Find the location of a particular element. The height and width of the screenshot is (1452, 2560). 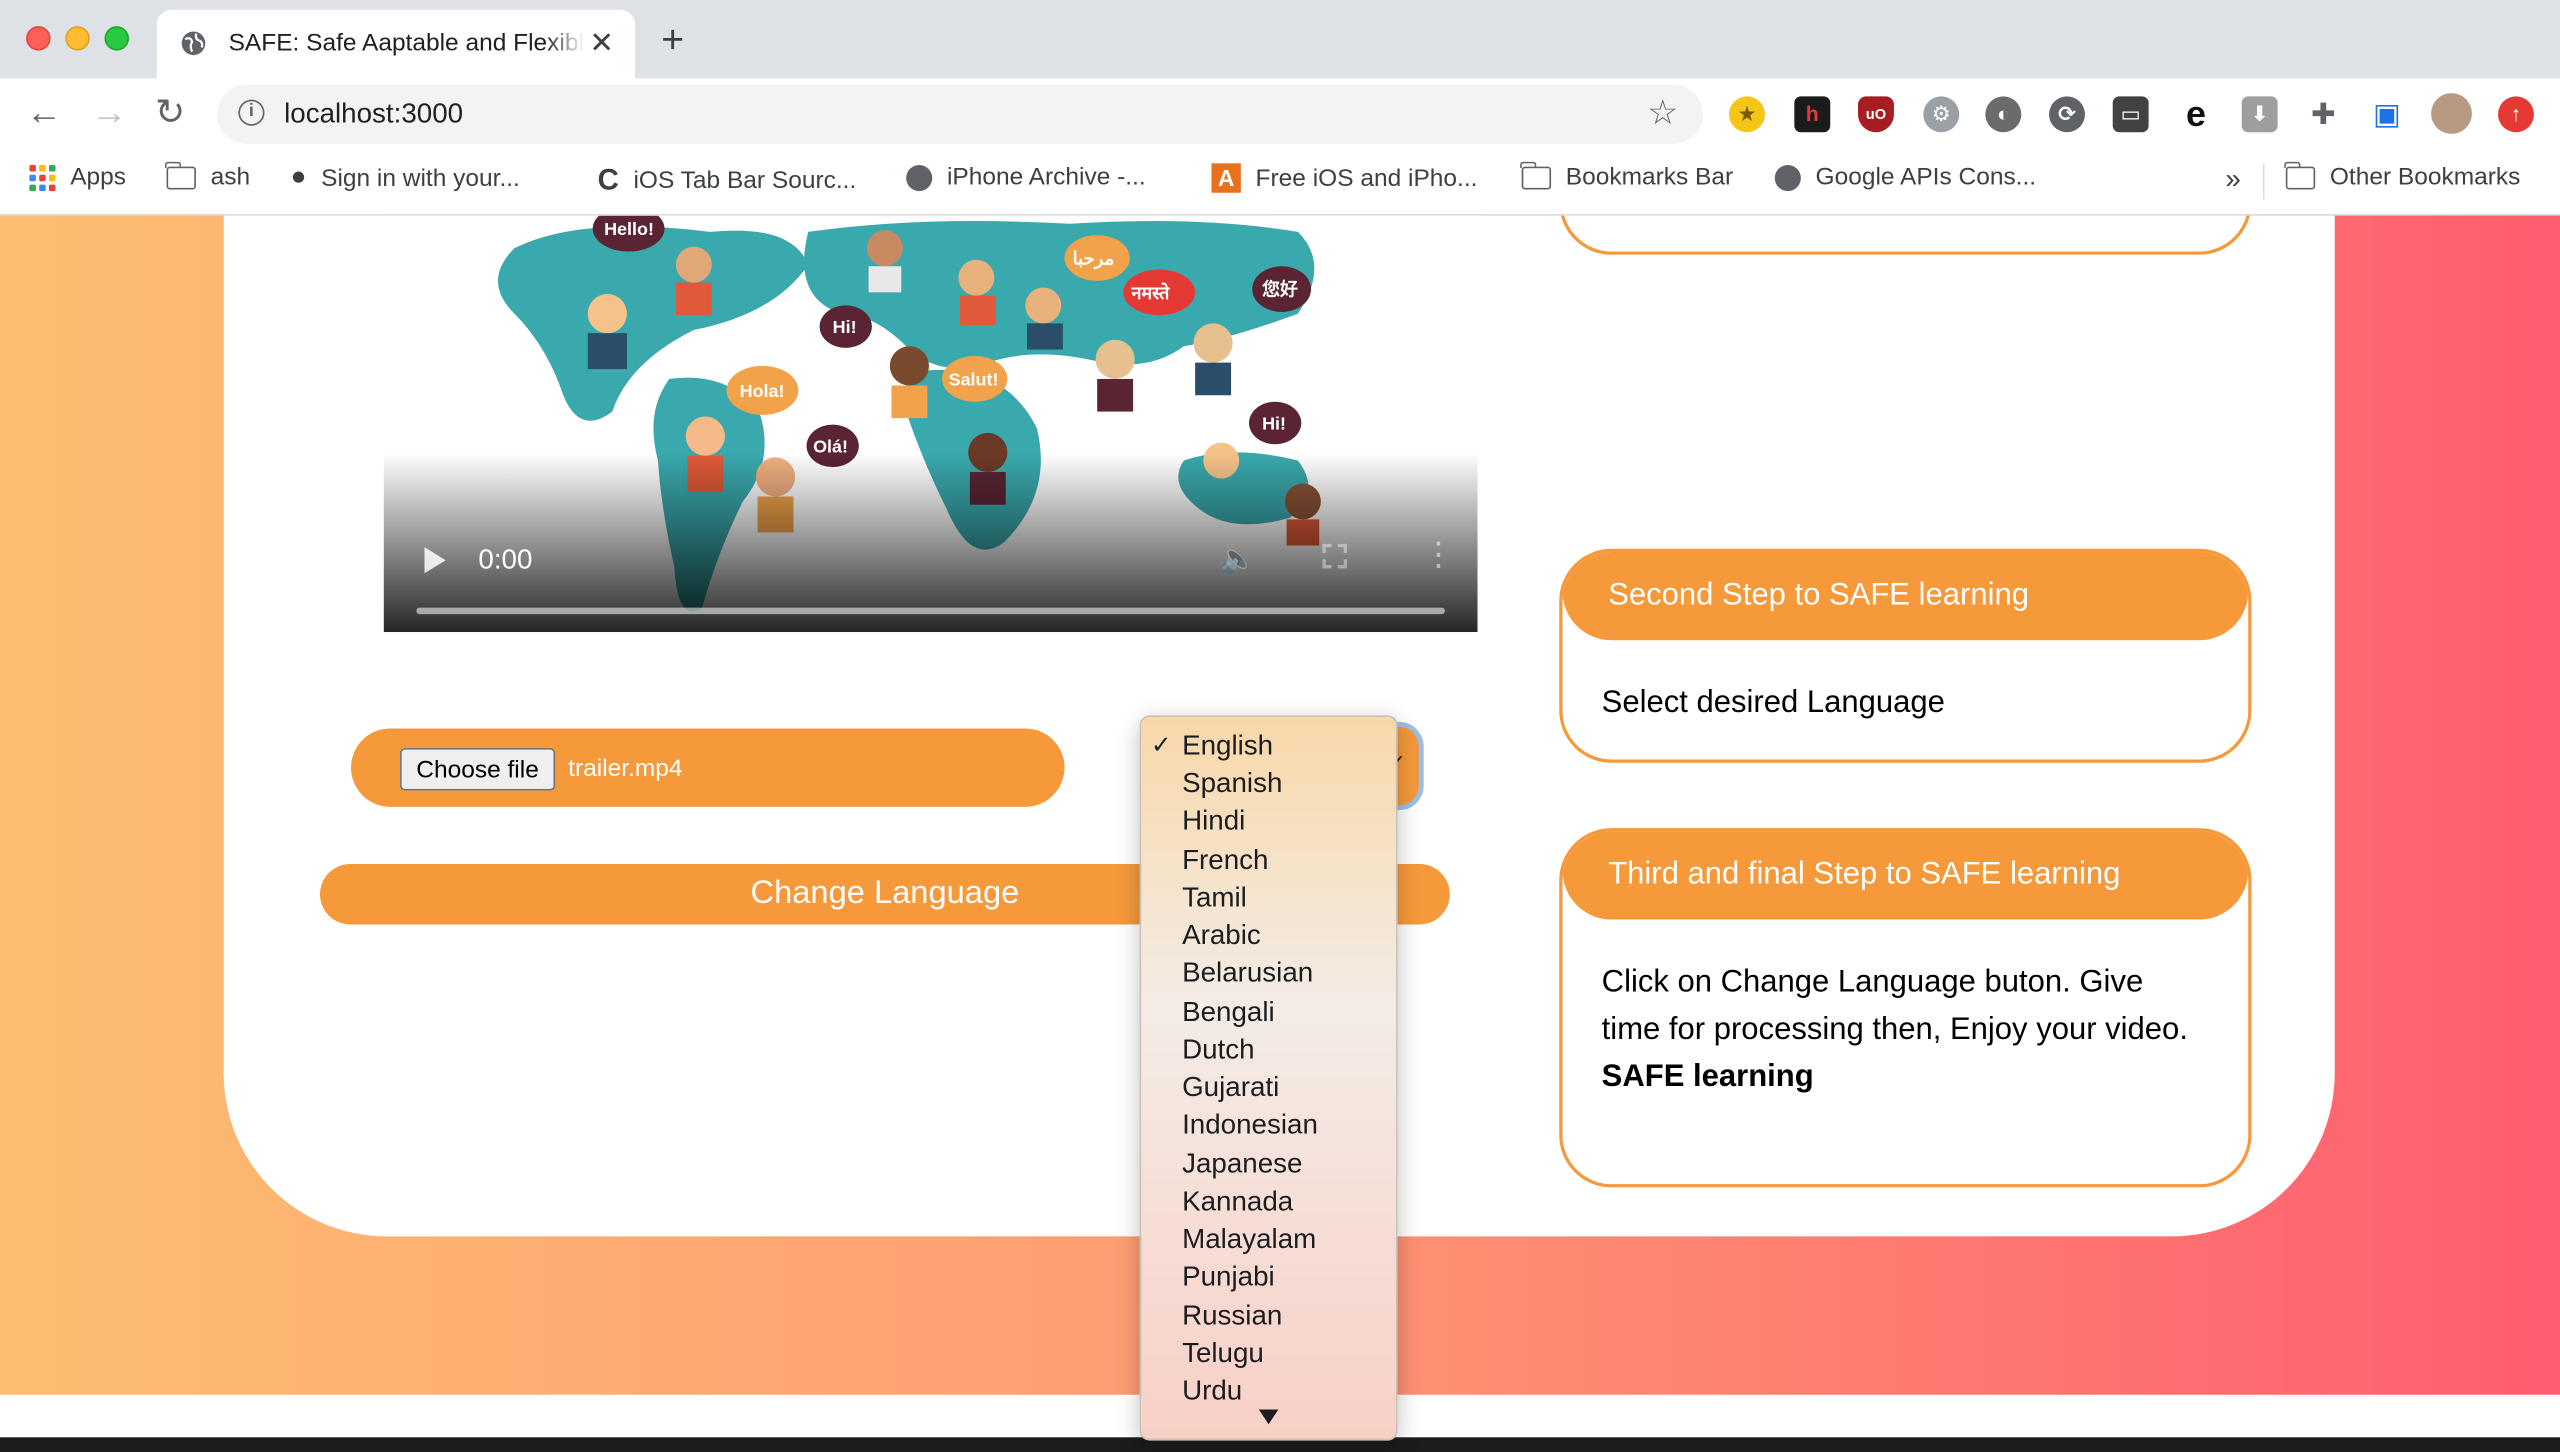

svg-text: नमस्ते is located at coordinates (1150, 292).